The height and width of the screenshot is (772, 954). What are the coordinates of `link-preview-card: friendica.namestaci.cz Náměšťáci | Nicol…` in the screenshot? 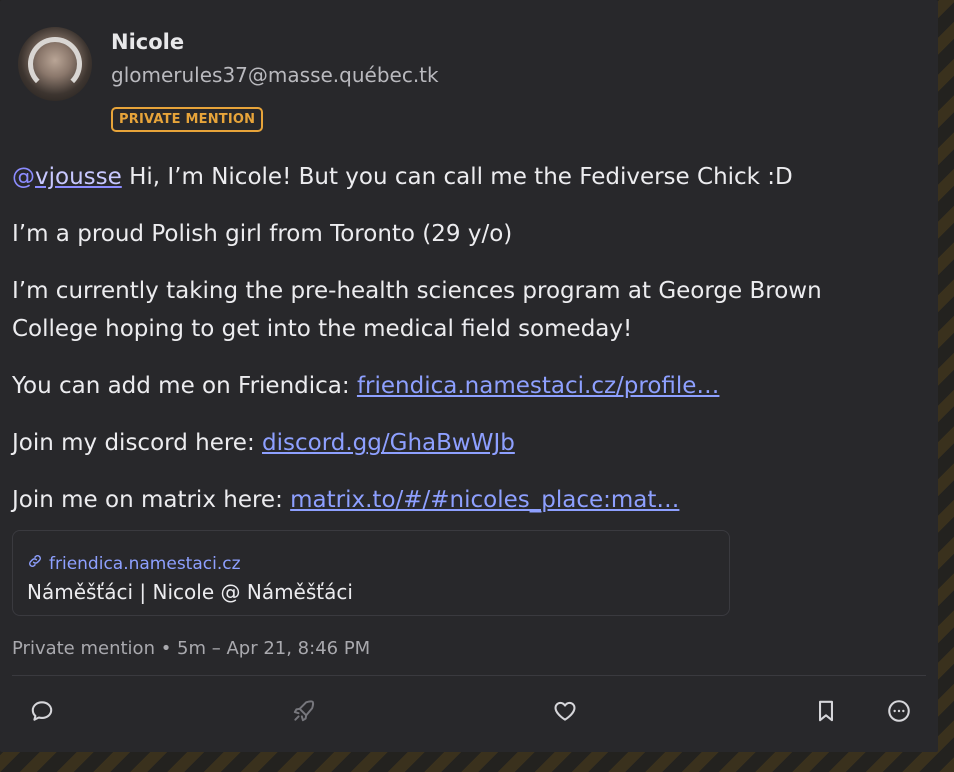 It's located at (371, 573).